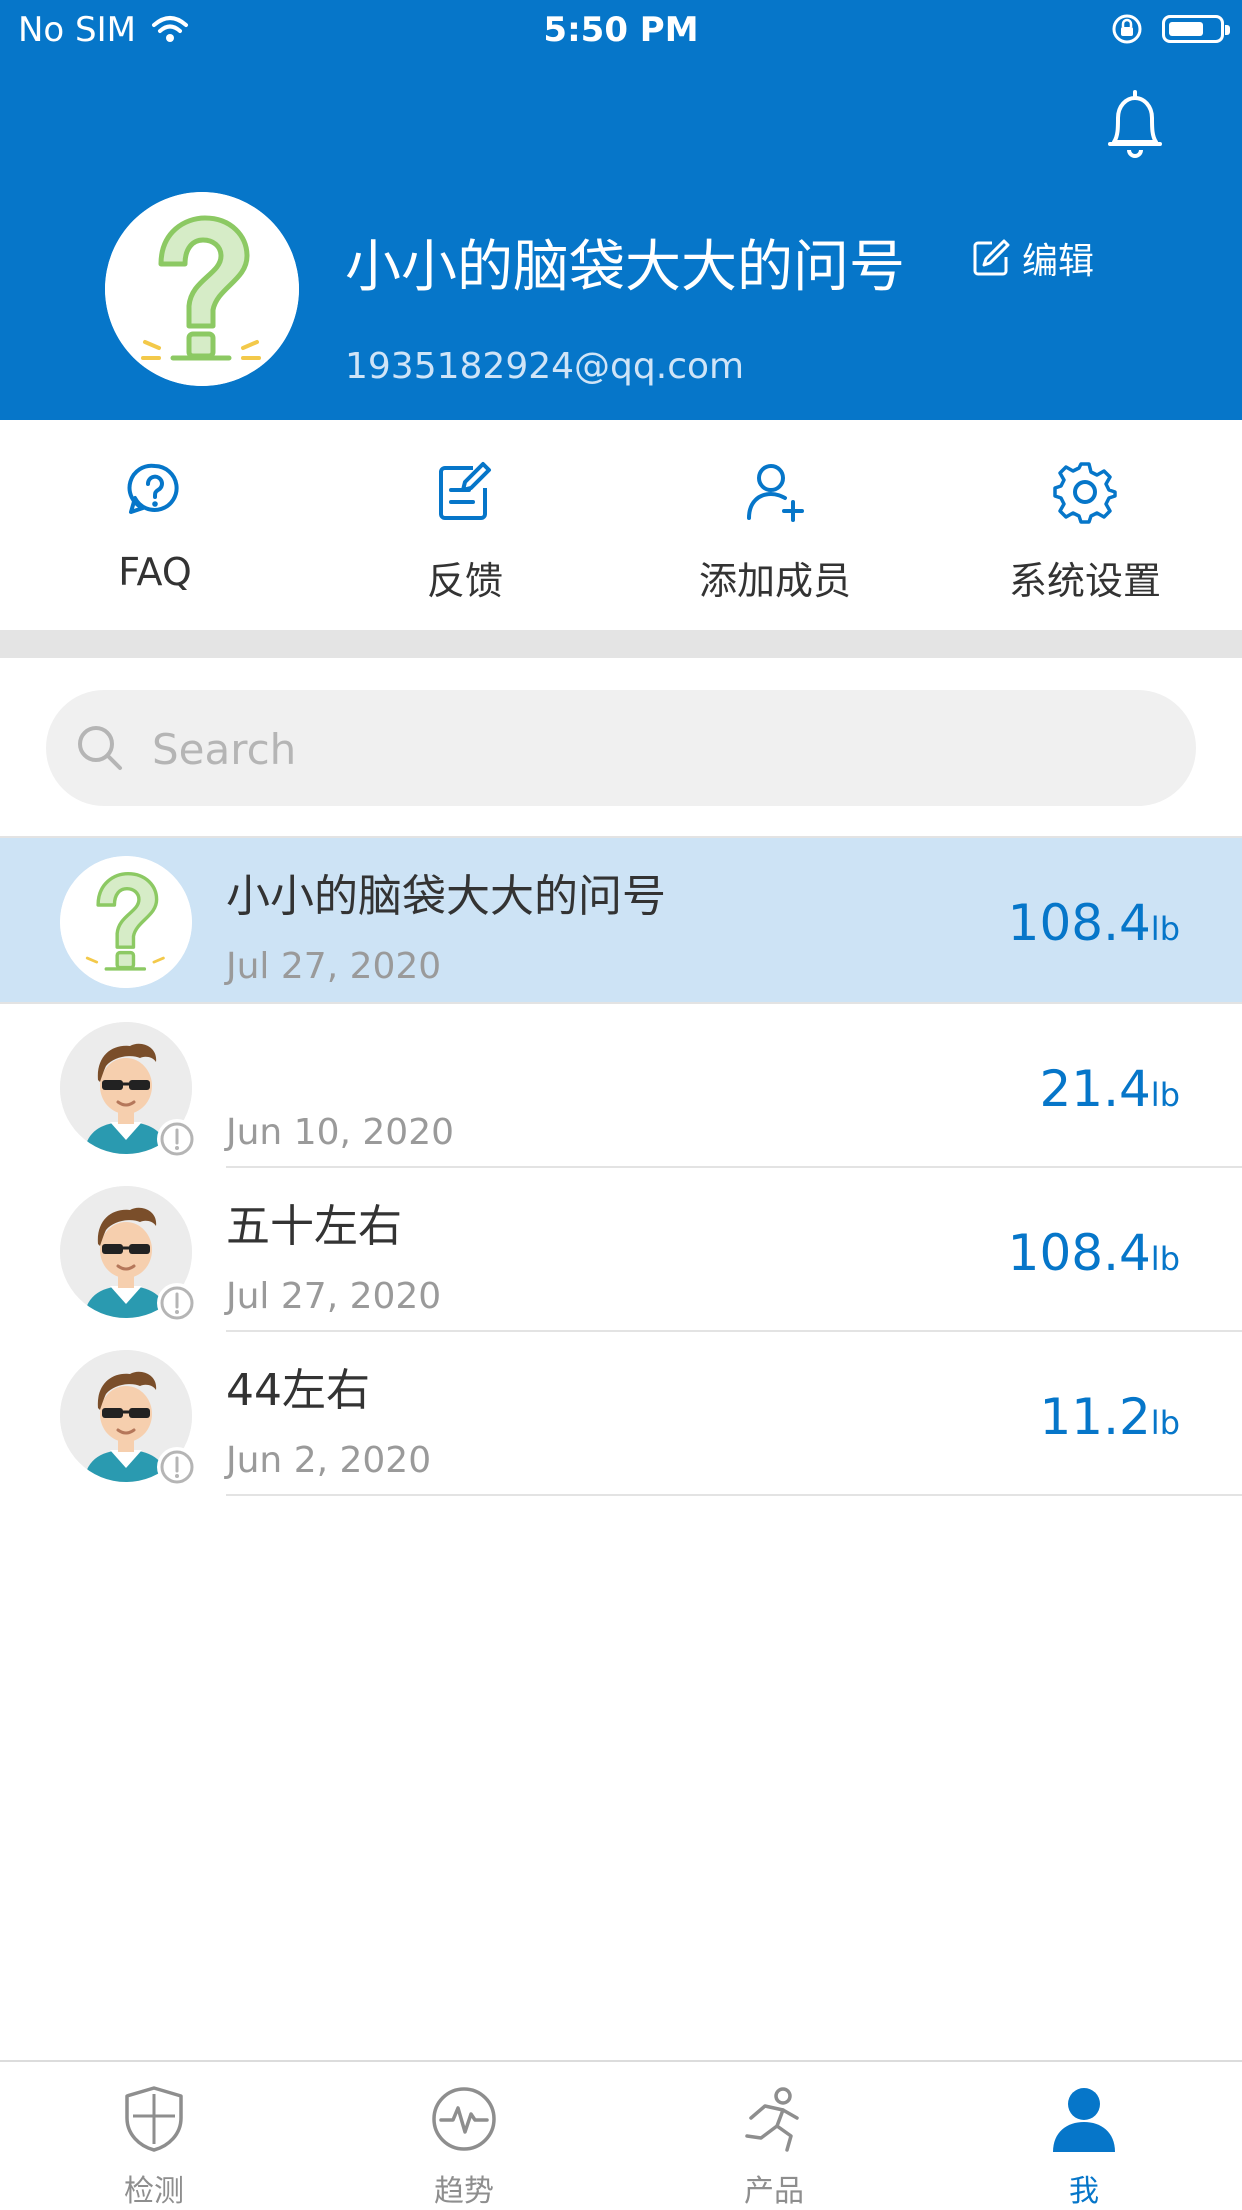 This screenshot has width=1242, height=2210. What do you see at coordinates (774, 581) in the screenshot?
I see `add-member-label: 添加成员` at bounding box center [774, 581].